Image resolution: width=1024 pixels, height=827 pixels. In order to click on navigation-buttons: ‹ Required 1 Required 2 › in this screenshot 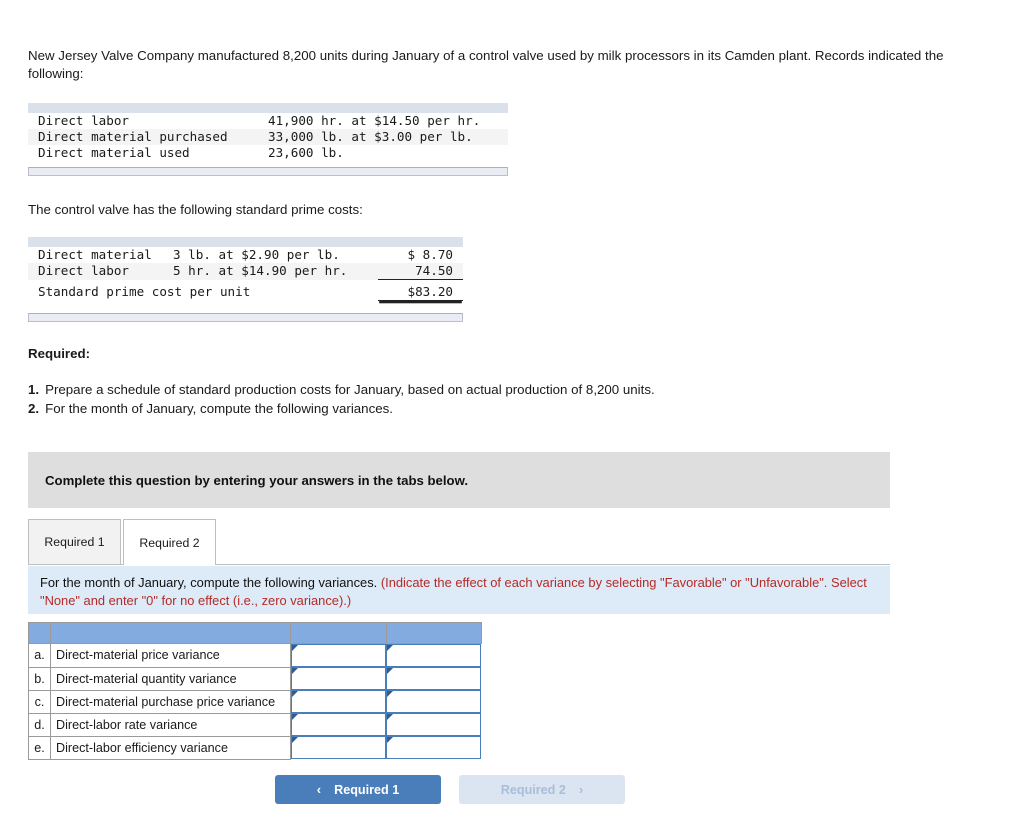, I will do `click(450, 789)`.